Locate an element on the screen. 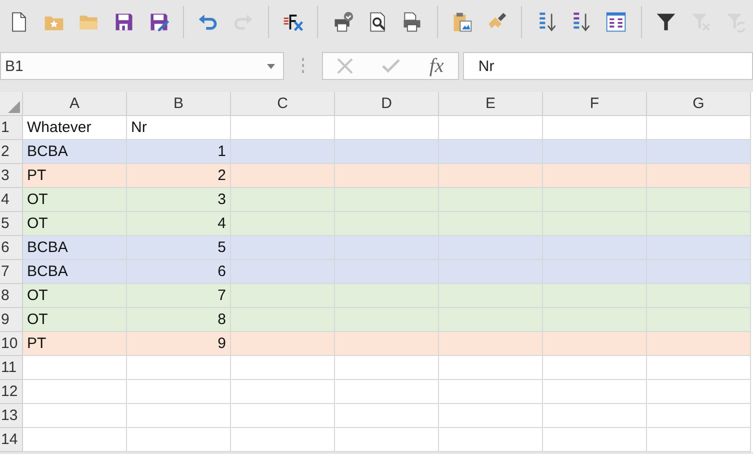  column-header: G is located at coordinates (699, 104).